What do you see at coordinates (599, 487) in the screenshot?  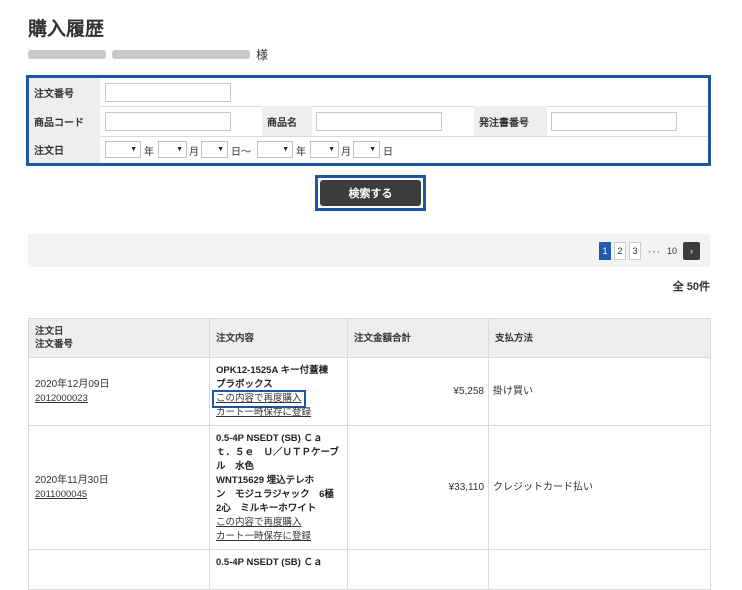 I see `payment-method: クレジットカード払い` at bounding box center [599, 487].